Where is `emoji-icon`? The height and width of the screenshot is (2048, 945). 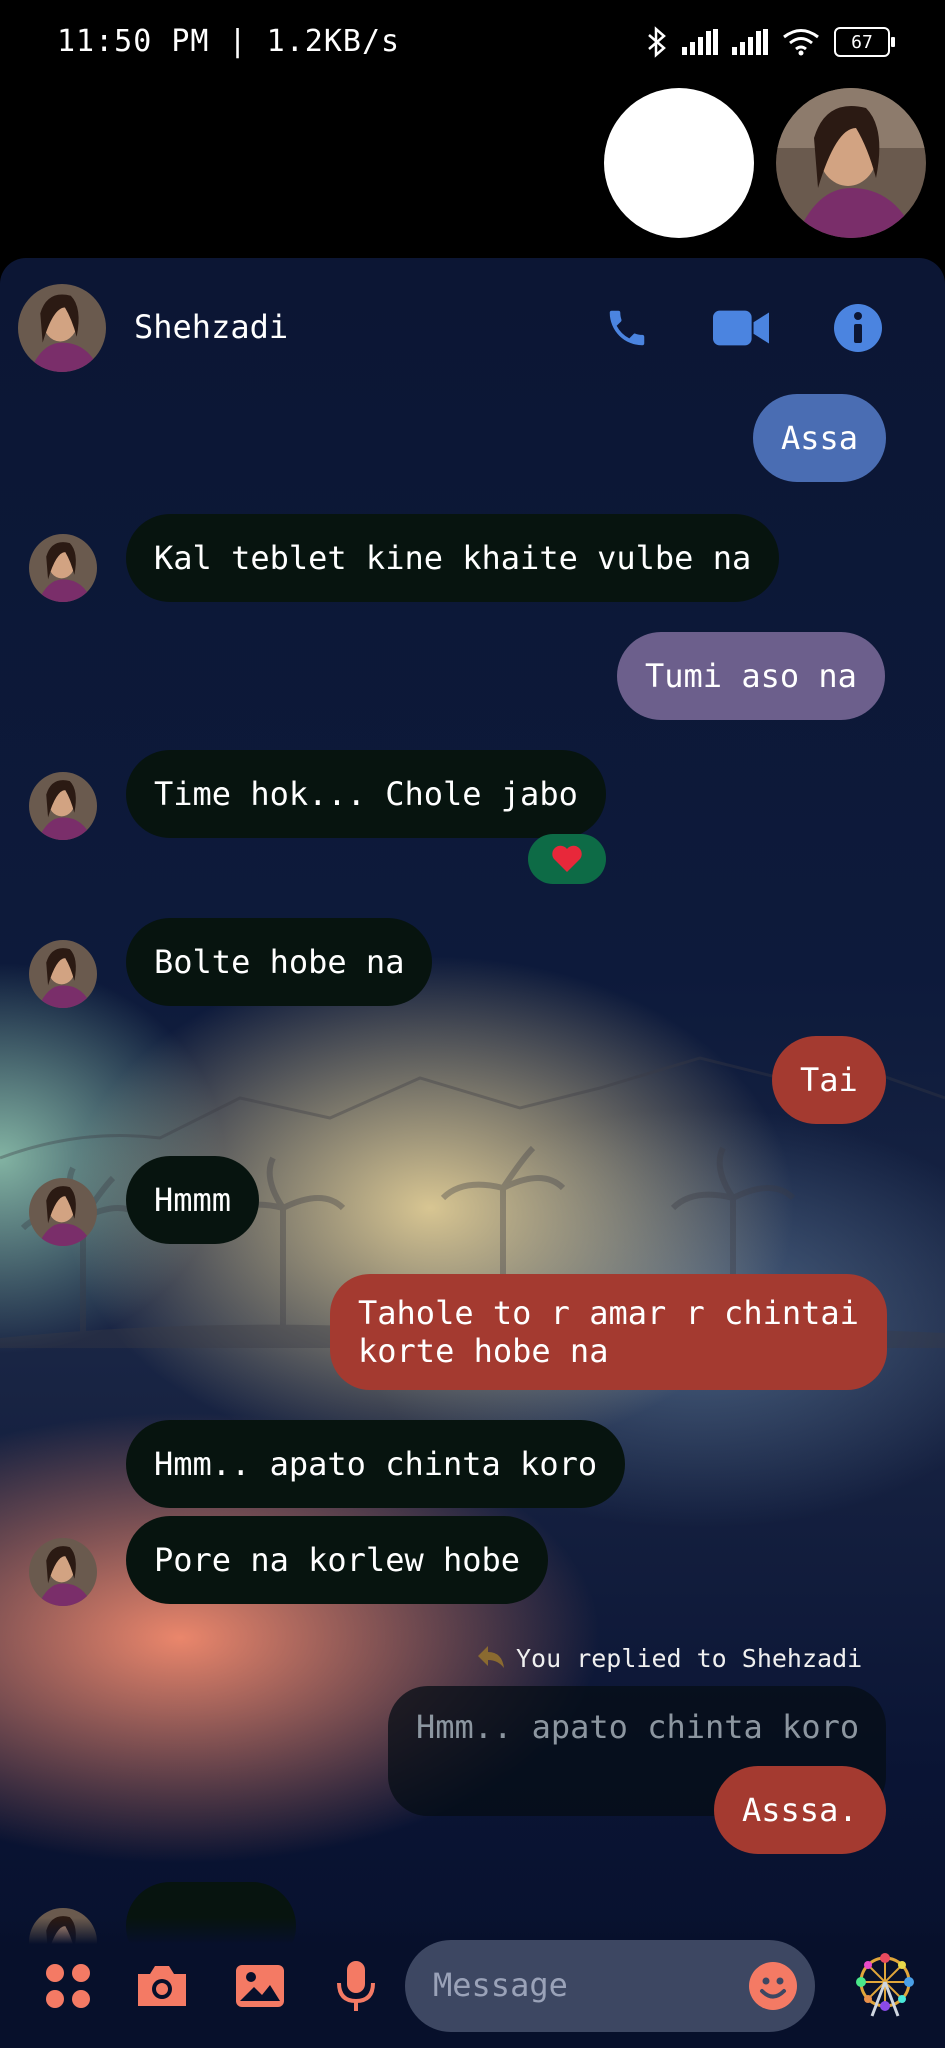
emoji-icon is located at coordinates (773, 1986).